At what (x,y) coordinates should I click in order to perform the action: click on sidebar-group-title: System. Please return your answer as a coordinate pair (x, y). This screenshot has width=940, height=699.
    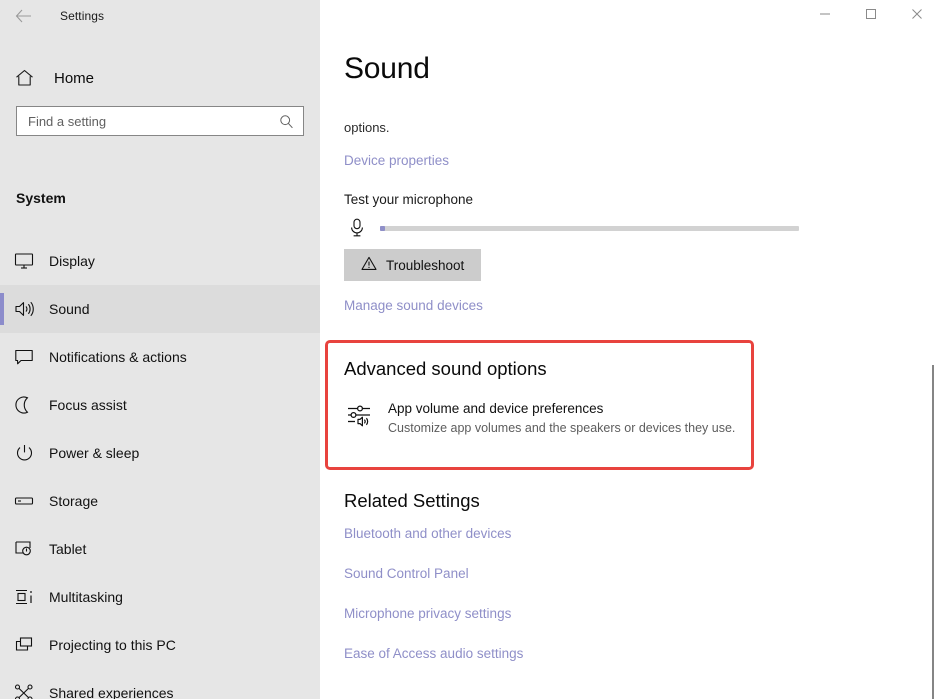
    Looking at the image, I should click on (41, 198).